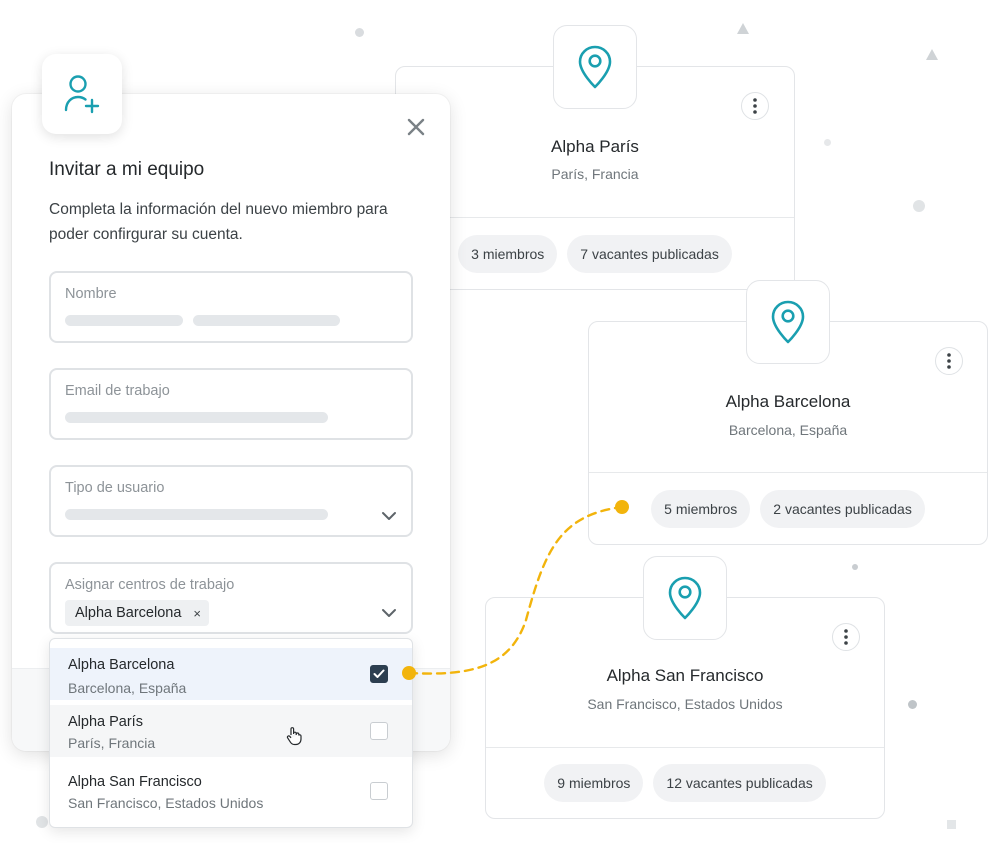 Image resolution: width=1000 pixels, height=843 pixels. Describe the element at coordinates (515, 590) in the screenshot. I see `connector-line` at that location.